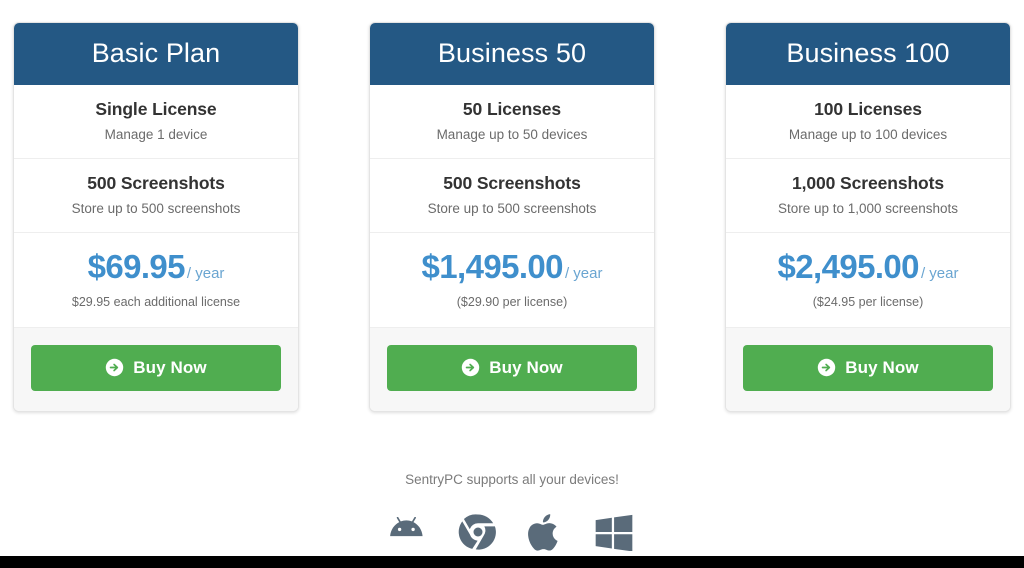 This screenshot has height=568, width=1024. Describe the element at coordinates (868, 302) in the screenshot. I see `price-note: ($24.95 per license)` at that location.